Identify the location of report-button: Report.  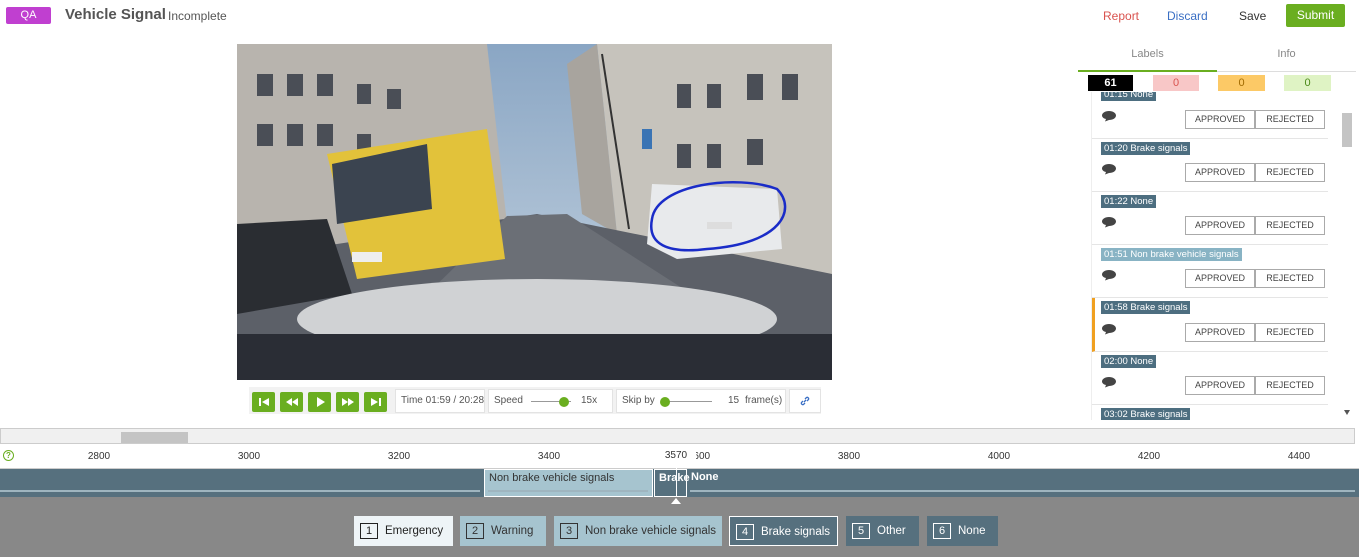
(1121, 16).